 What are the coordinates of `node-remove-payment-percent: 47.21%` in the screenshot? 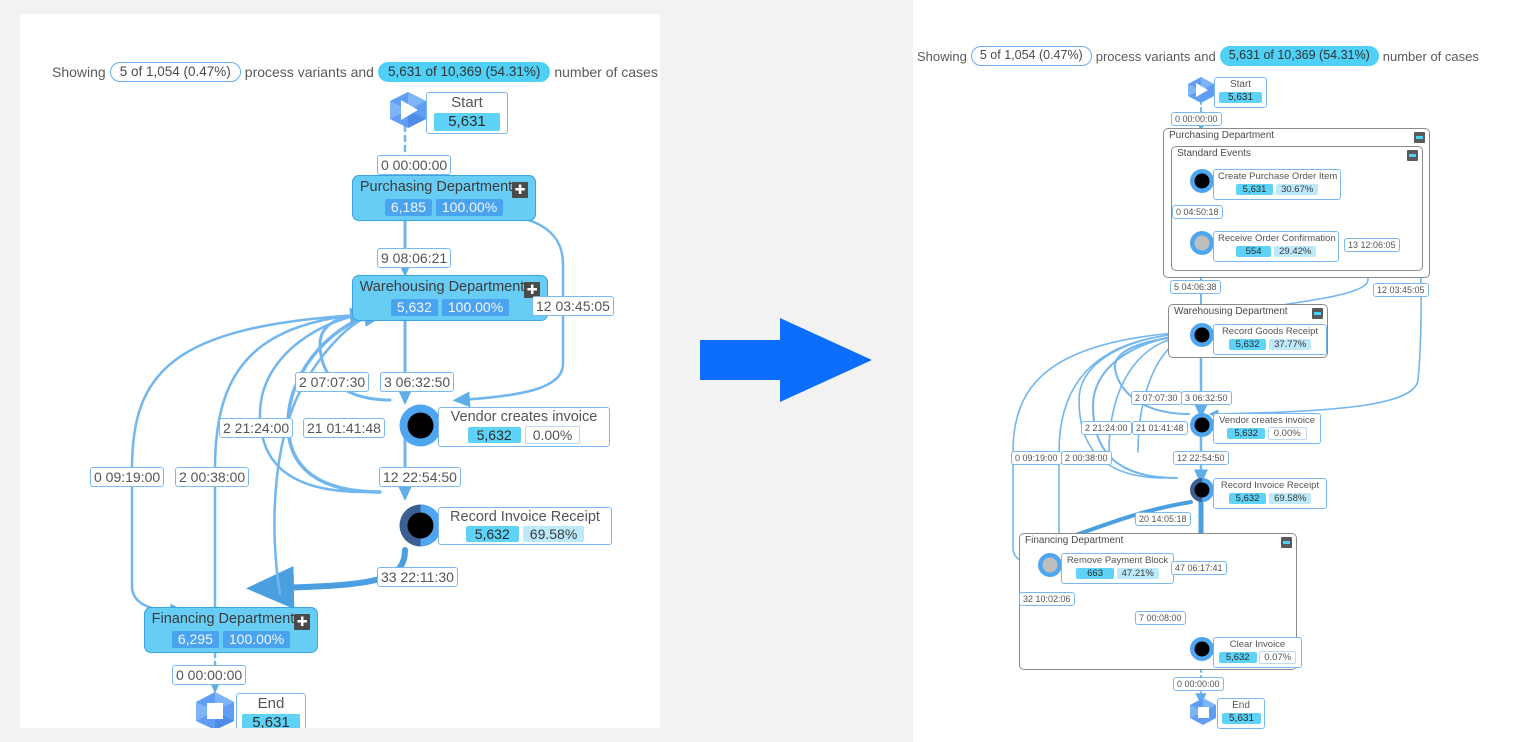 It's located at (1137, 573).